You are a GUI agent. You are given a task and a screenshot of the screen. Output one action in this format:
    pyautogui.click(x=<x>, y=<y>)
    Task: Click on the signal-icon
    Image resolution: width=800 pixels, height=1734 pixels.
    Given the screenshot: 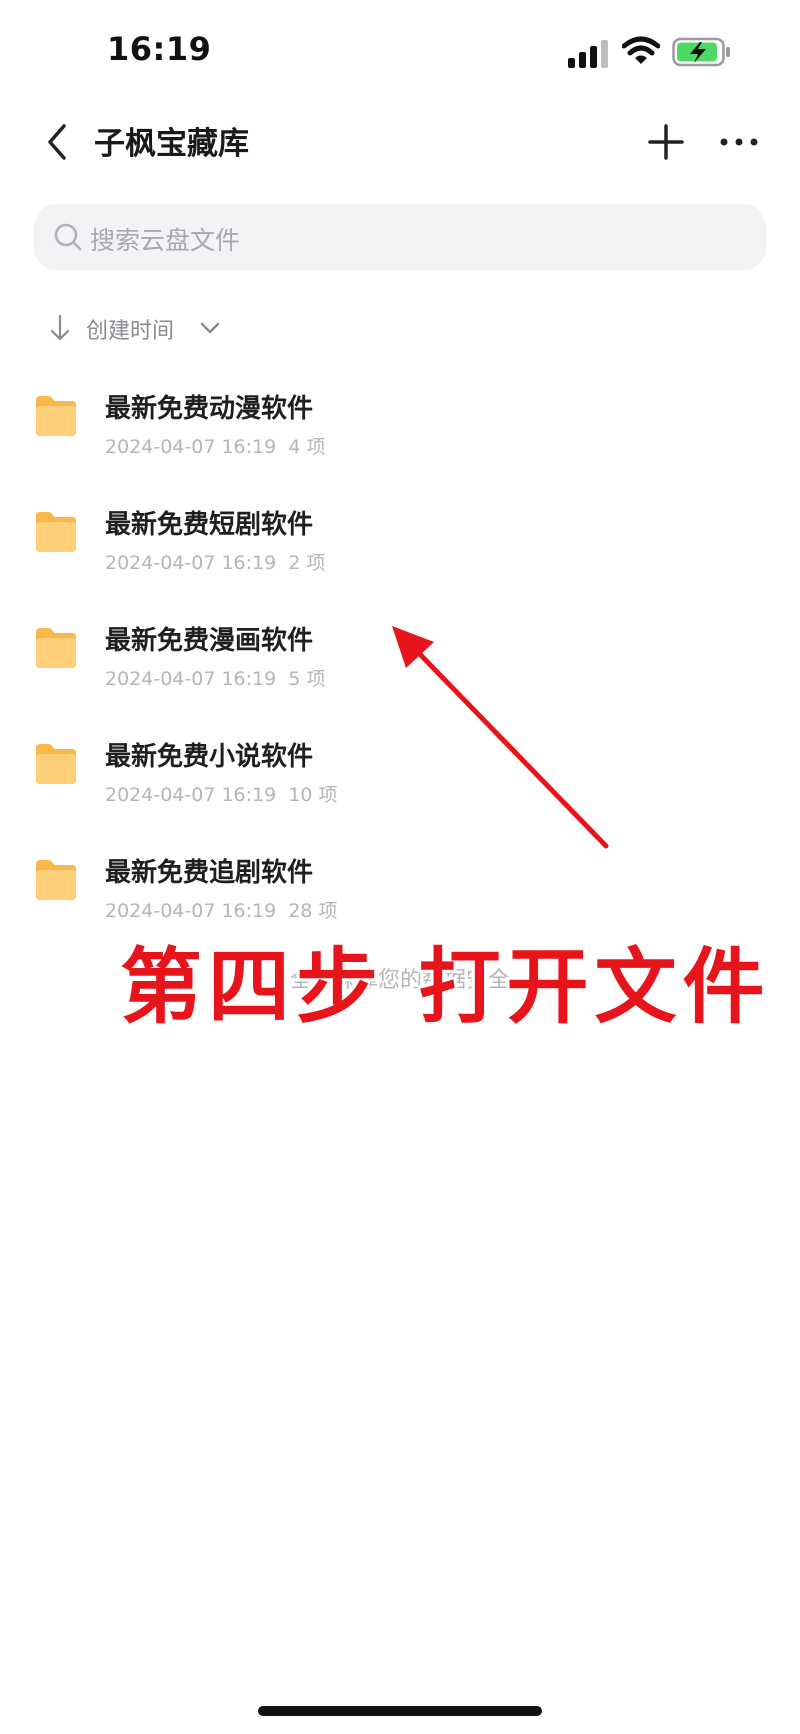 What is the action you would take?
    pyautogui.click(x=588, y=54)
    